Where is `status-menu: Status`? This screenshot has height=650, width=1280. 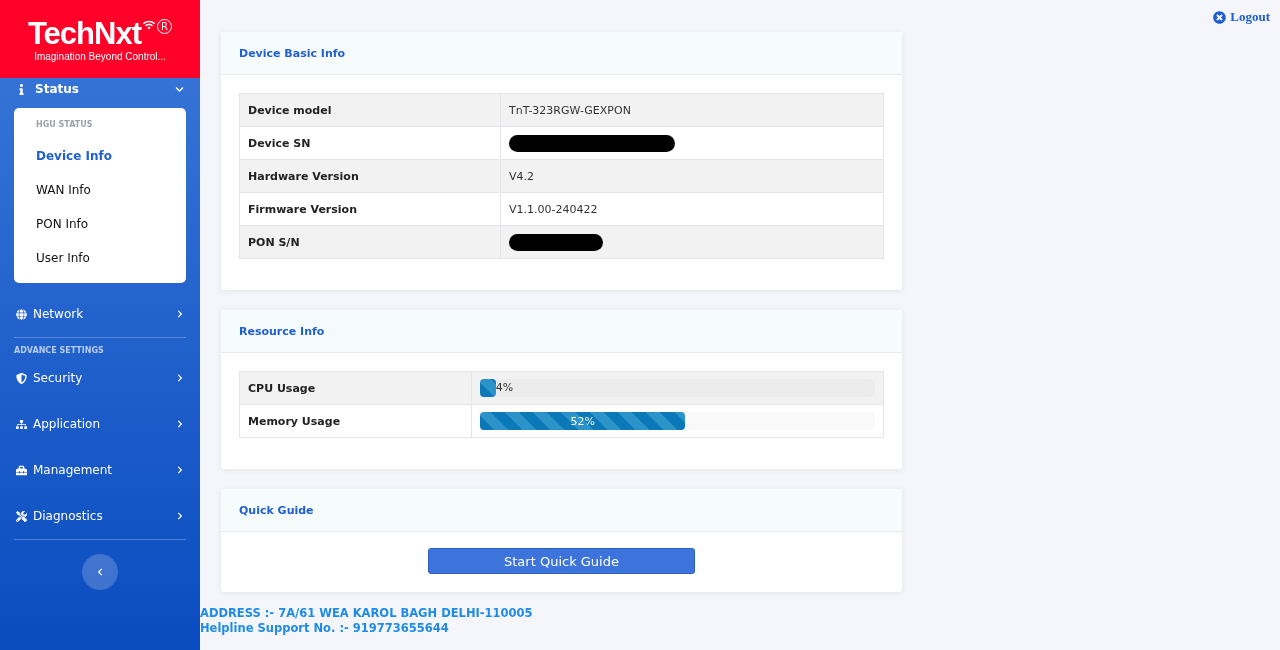
status-menu: Status is located at coordinates (101, 89).